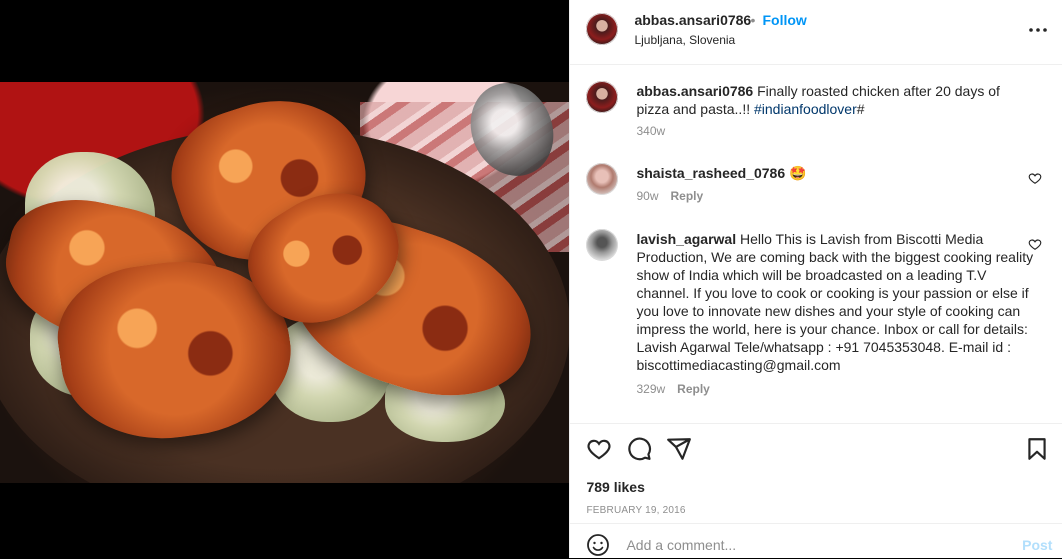 The height and width of the screenshot is (559, 1062). What do you see at coordinates (814, 185) in the screenshot?
I see `comment-row: shaista_rasheed_0786 🤩 90w Reply` at bounding box center [814, 185].